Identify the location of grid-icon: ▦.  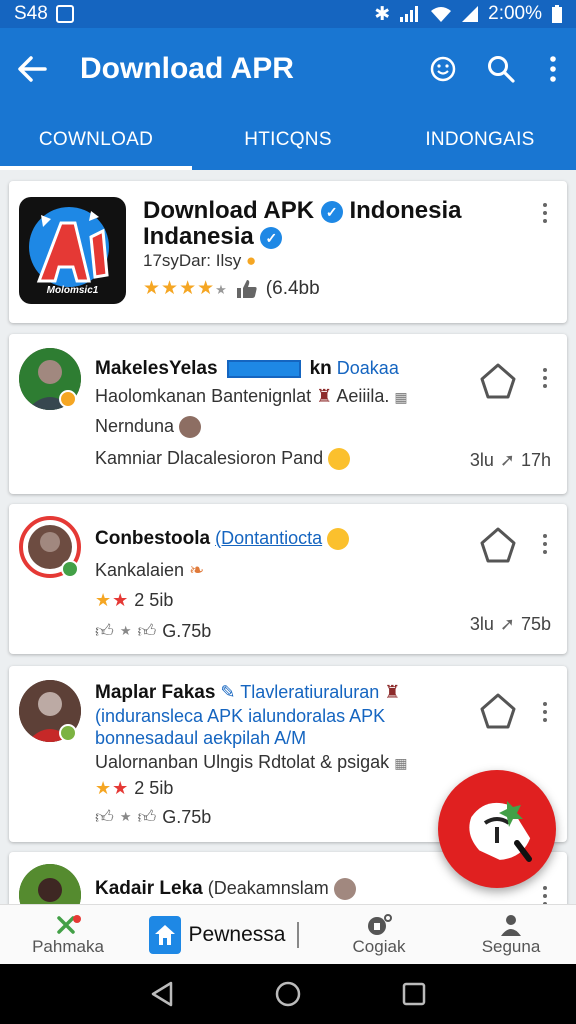
(401, 763).